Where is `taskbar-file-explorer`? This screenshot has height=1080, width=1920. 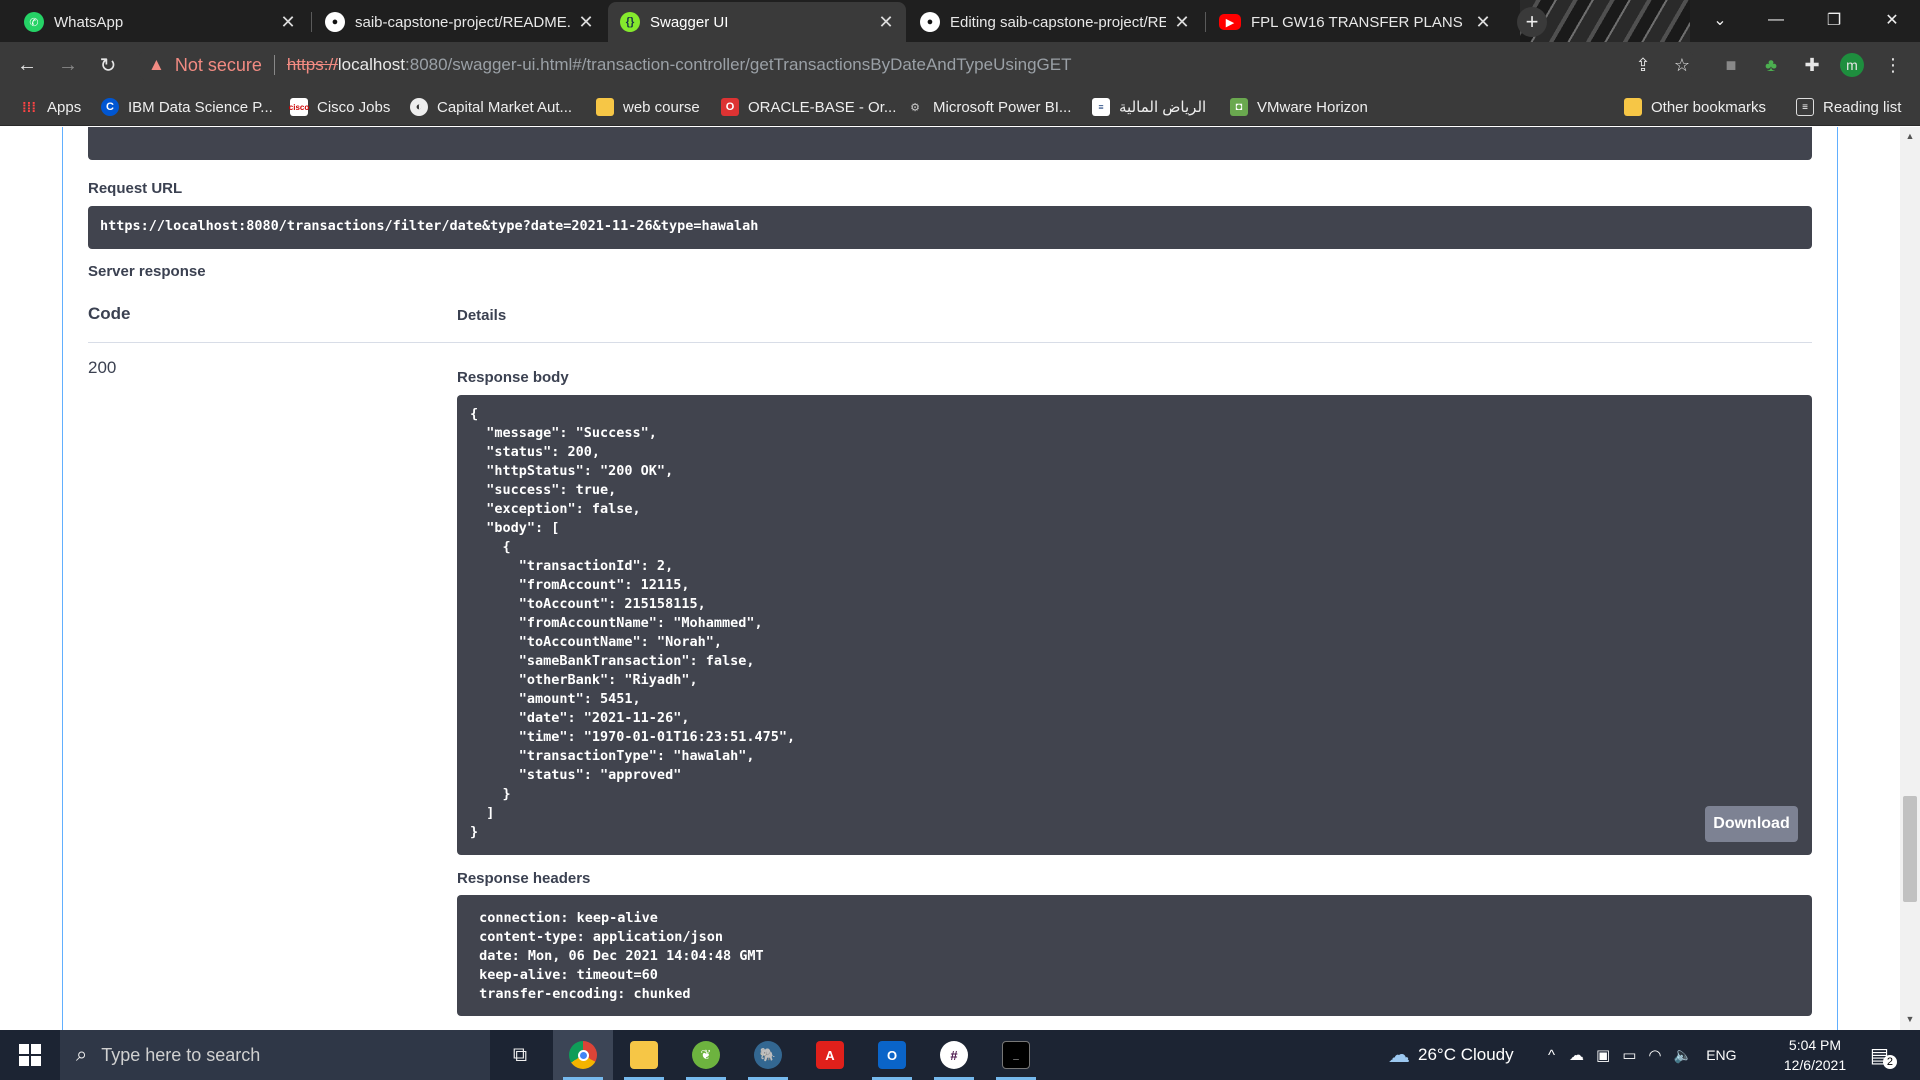 taskbar-file-explorer is located at coordinates (644, 1055).